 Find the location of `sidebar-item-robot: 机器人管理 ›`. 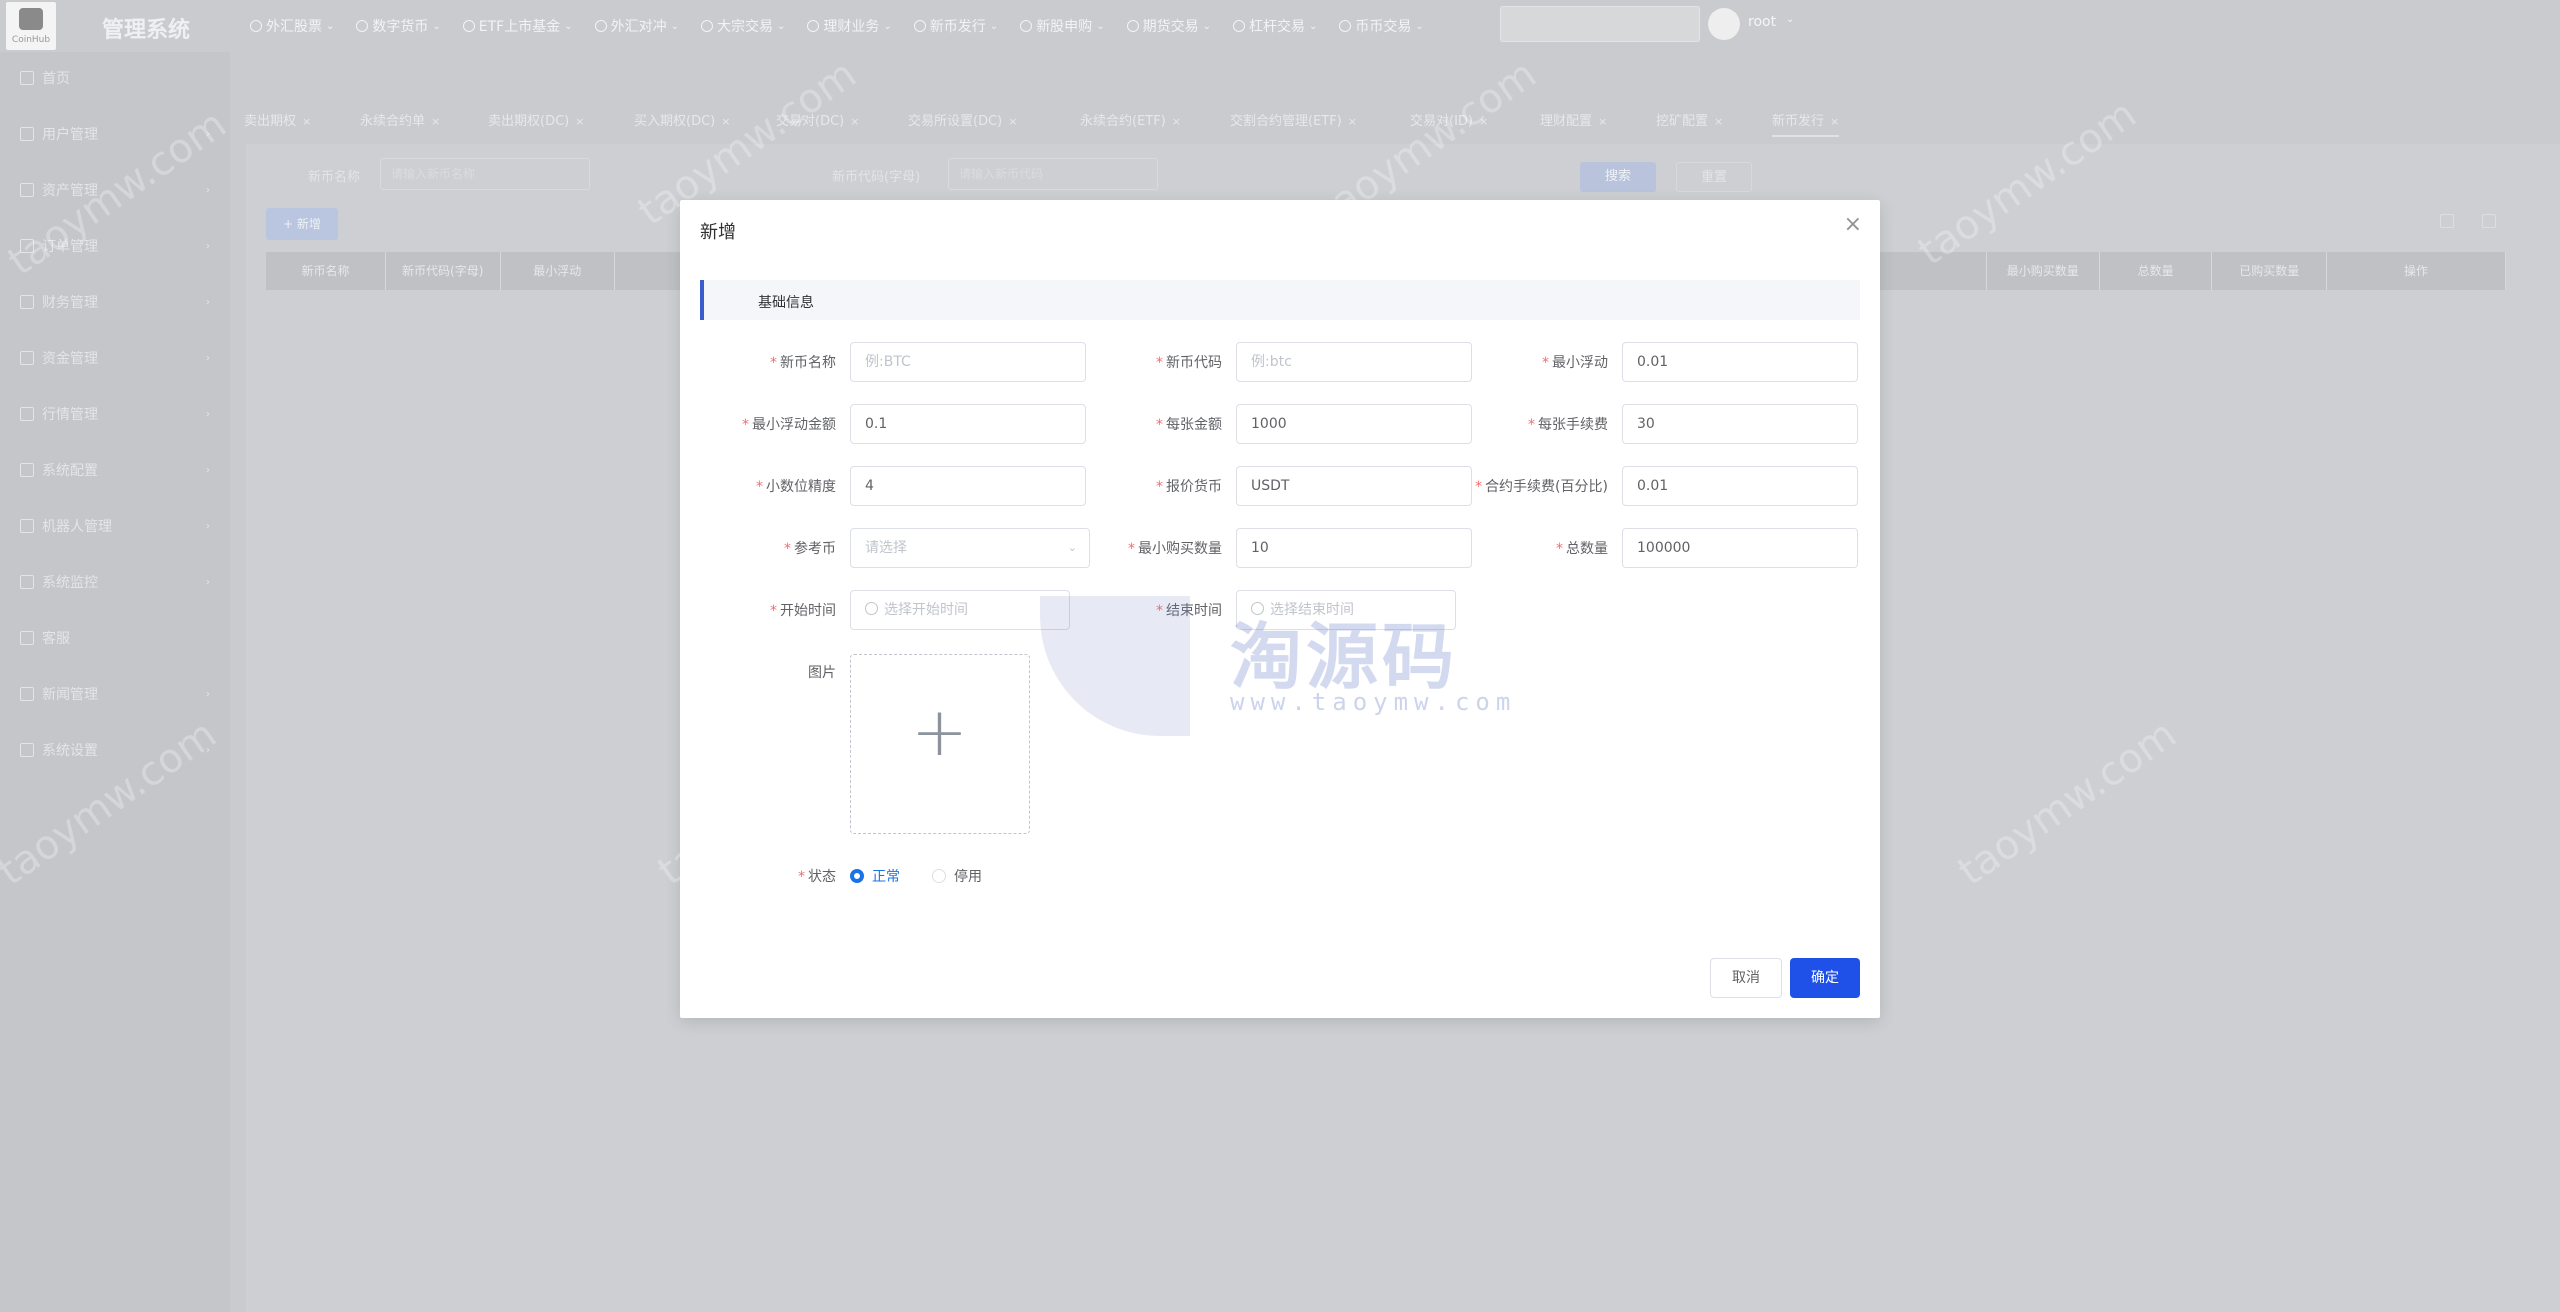

sidebar-item-robot: 机器人管理 › is located at coordinates (115, 526).